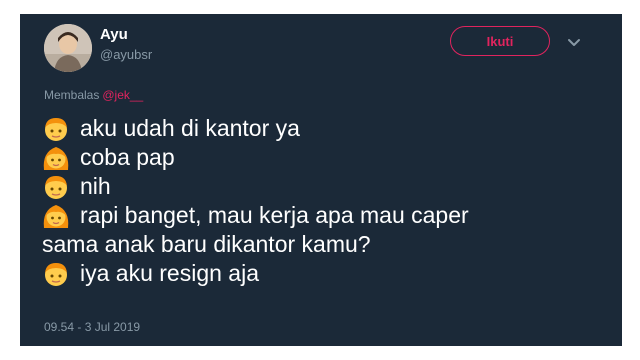 The height and width of the screenshot is (360, 640). I want to click on timestamp-link: 09.54 - 3 Jul 2019, so click(92, 327).